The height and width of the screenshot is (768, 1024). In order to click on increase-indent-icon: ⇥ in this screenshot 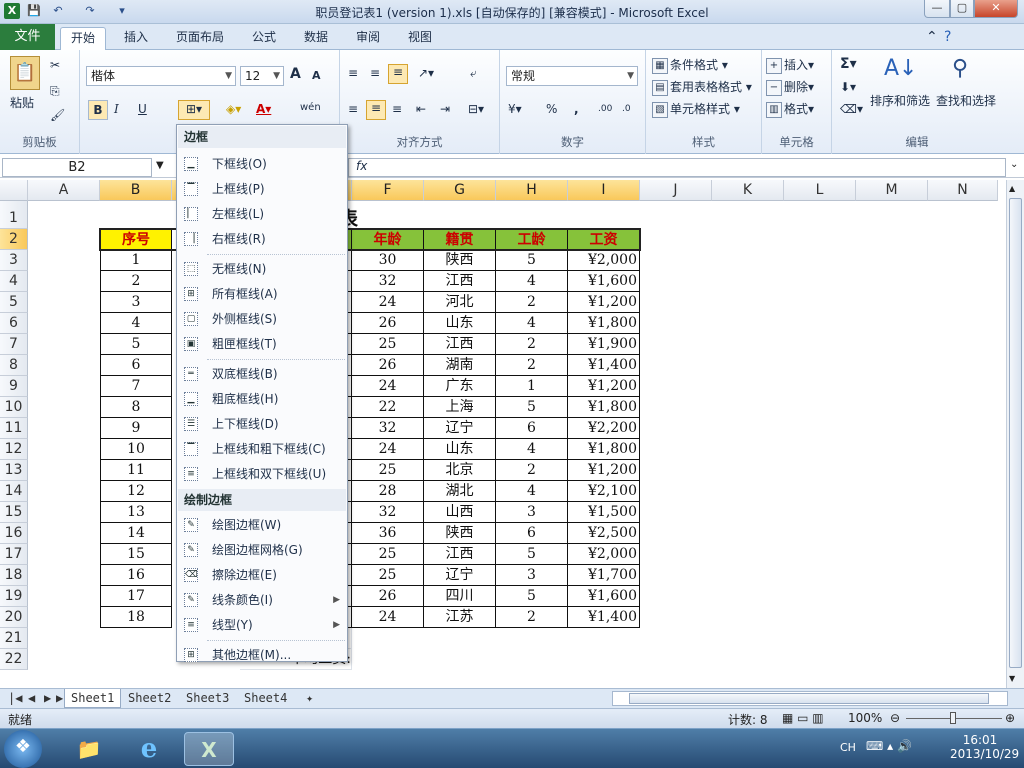, I will do `click(445, 109)`.